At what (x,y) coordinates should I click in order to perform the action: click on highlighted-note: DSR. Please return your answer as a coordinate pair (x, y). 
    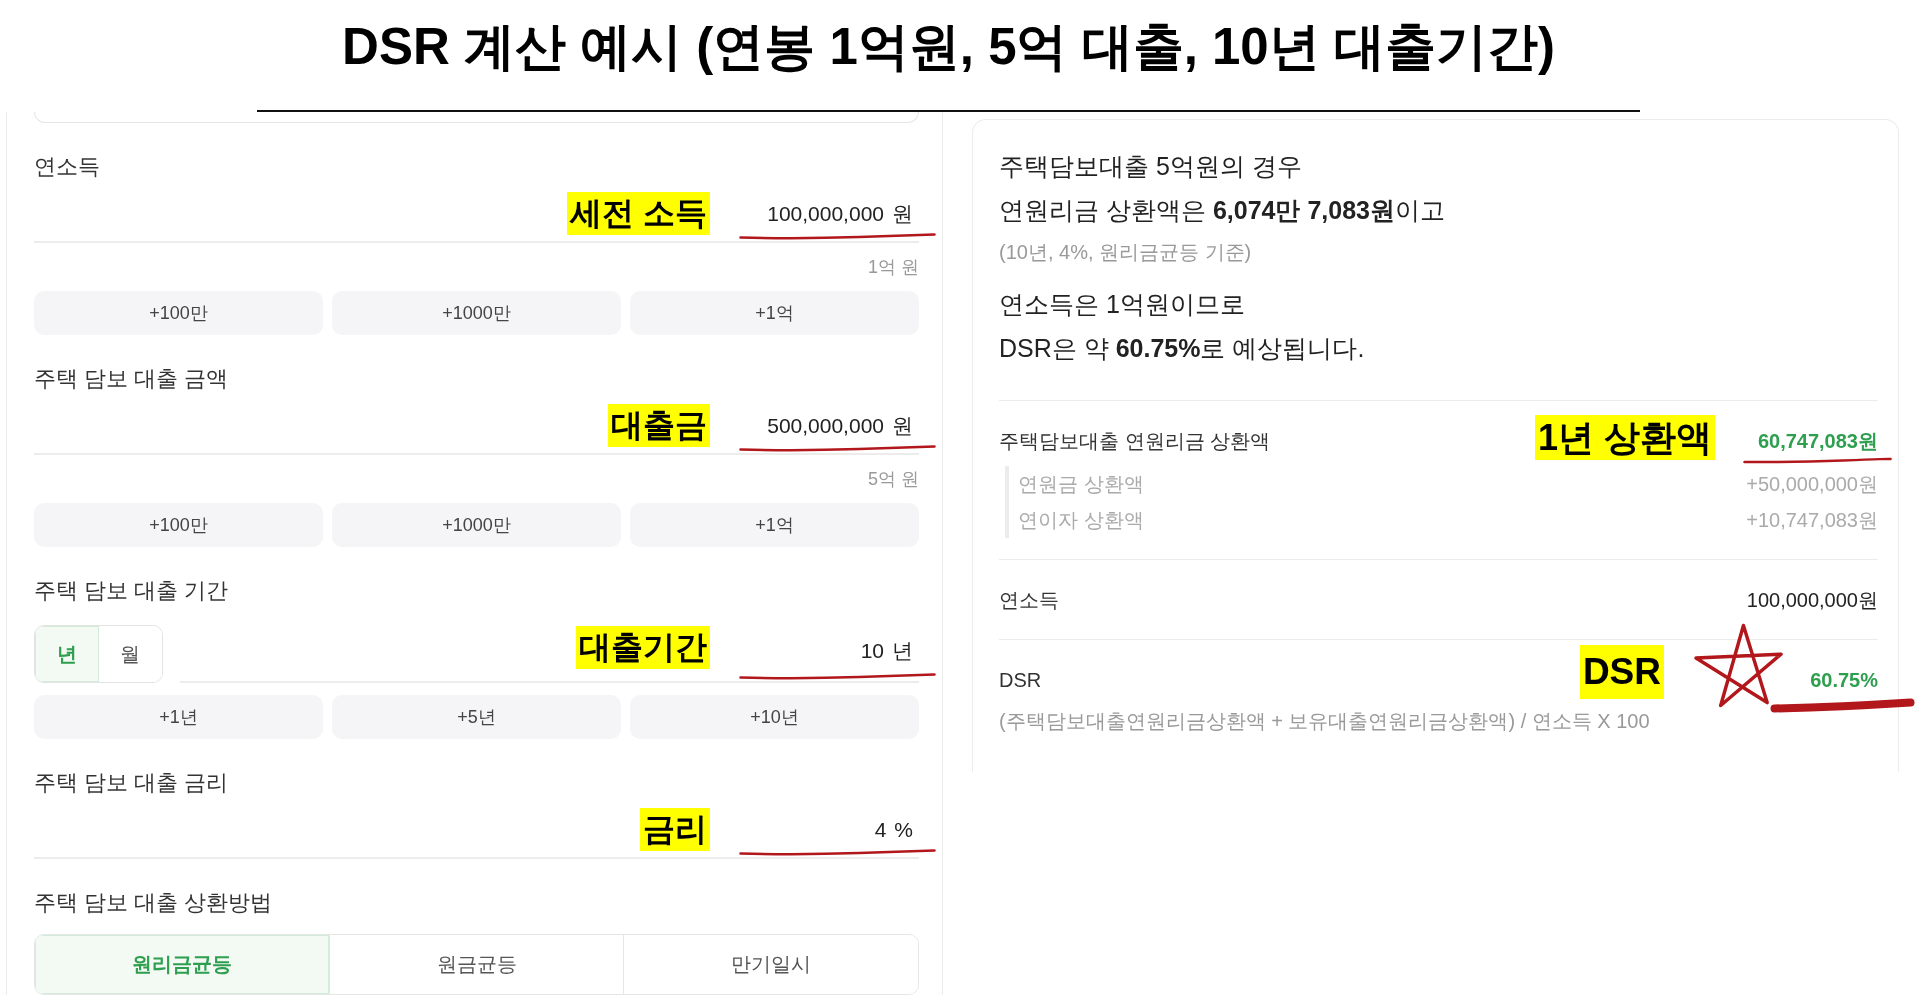
    Looking at the image, I should click on (1621, 672).